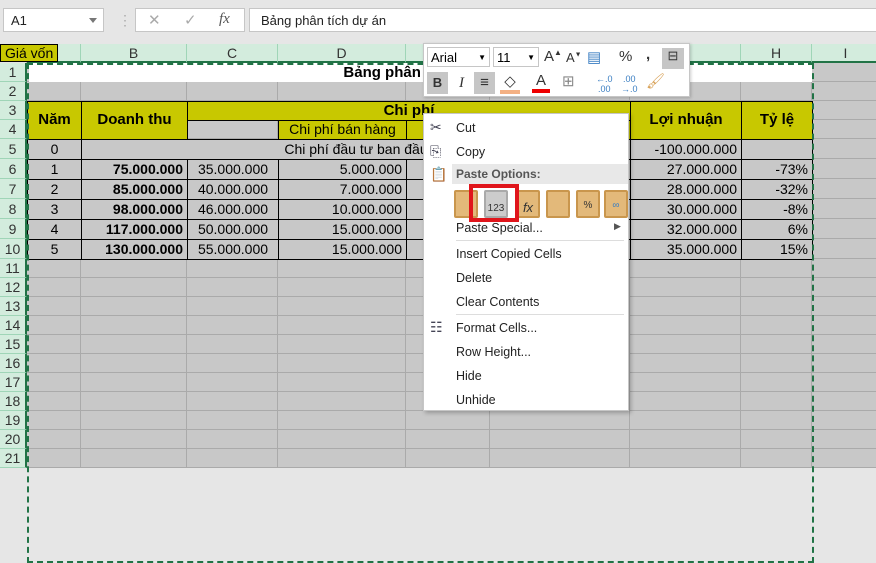 Image resolution: width=876 pixels, height=563 pixels. What do you see at coordinates (655, 81) in the screenshot?
I see `format-painter-icon: 🖌` at bounding box center [655, 81].